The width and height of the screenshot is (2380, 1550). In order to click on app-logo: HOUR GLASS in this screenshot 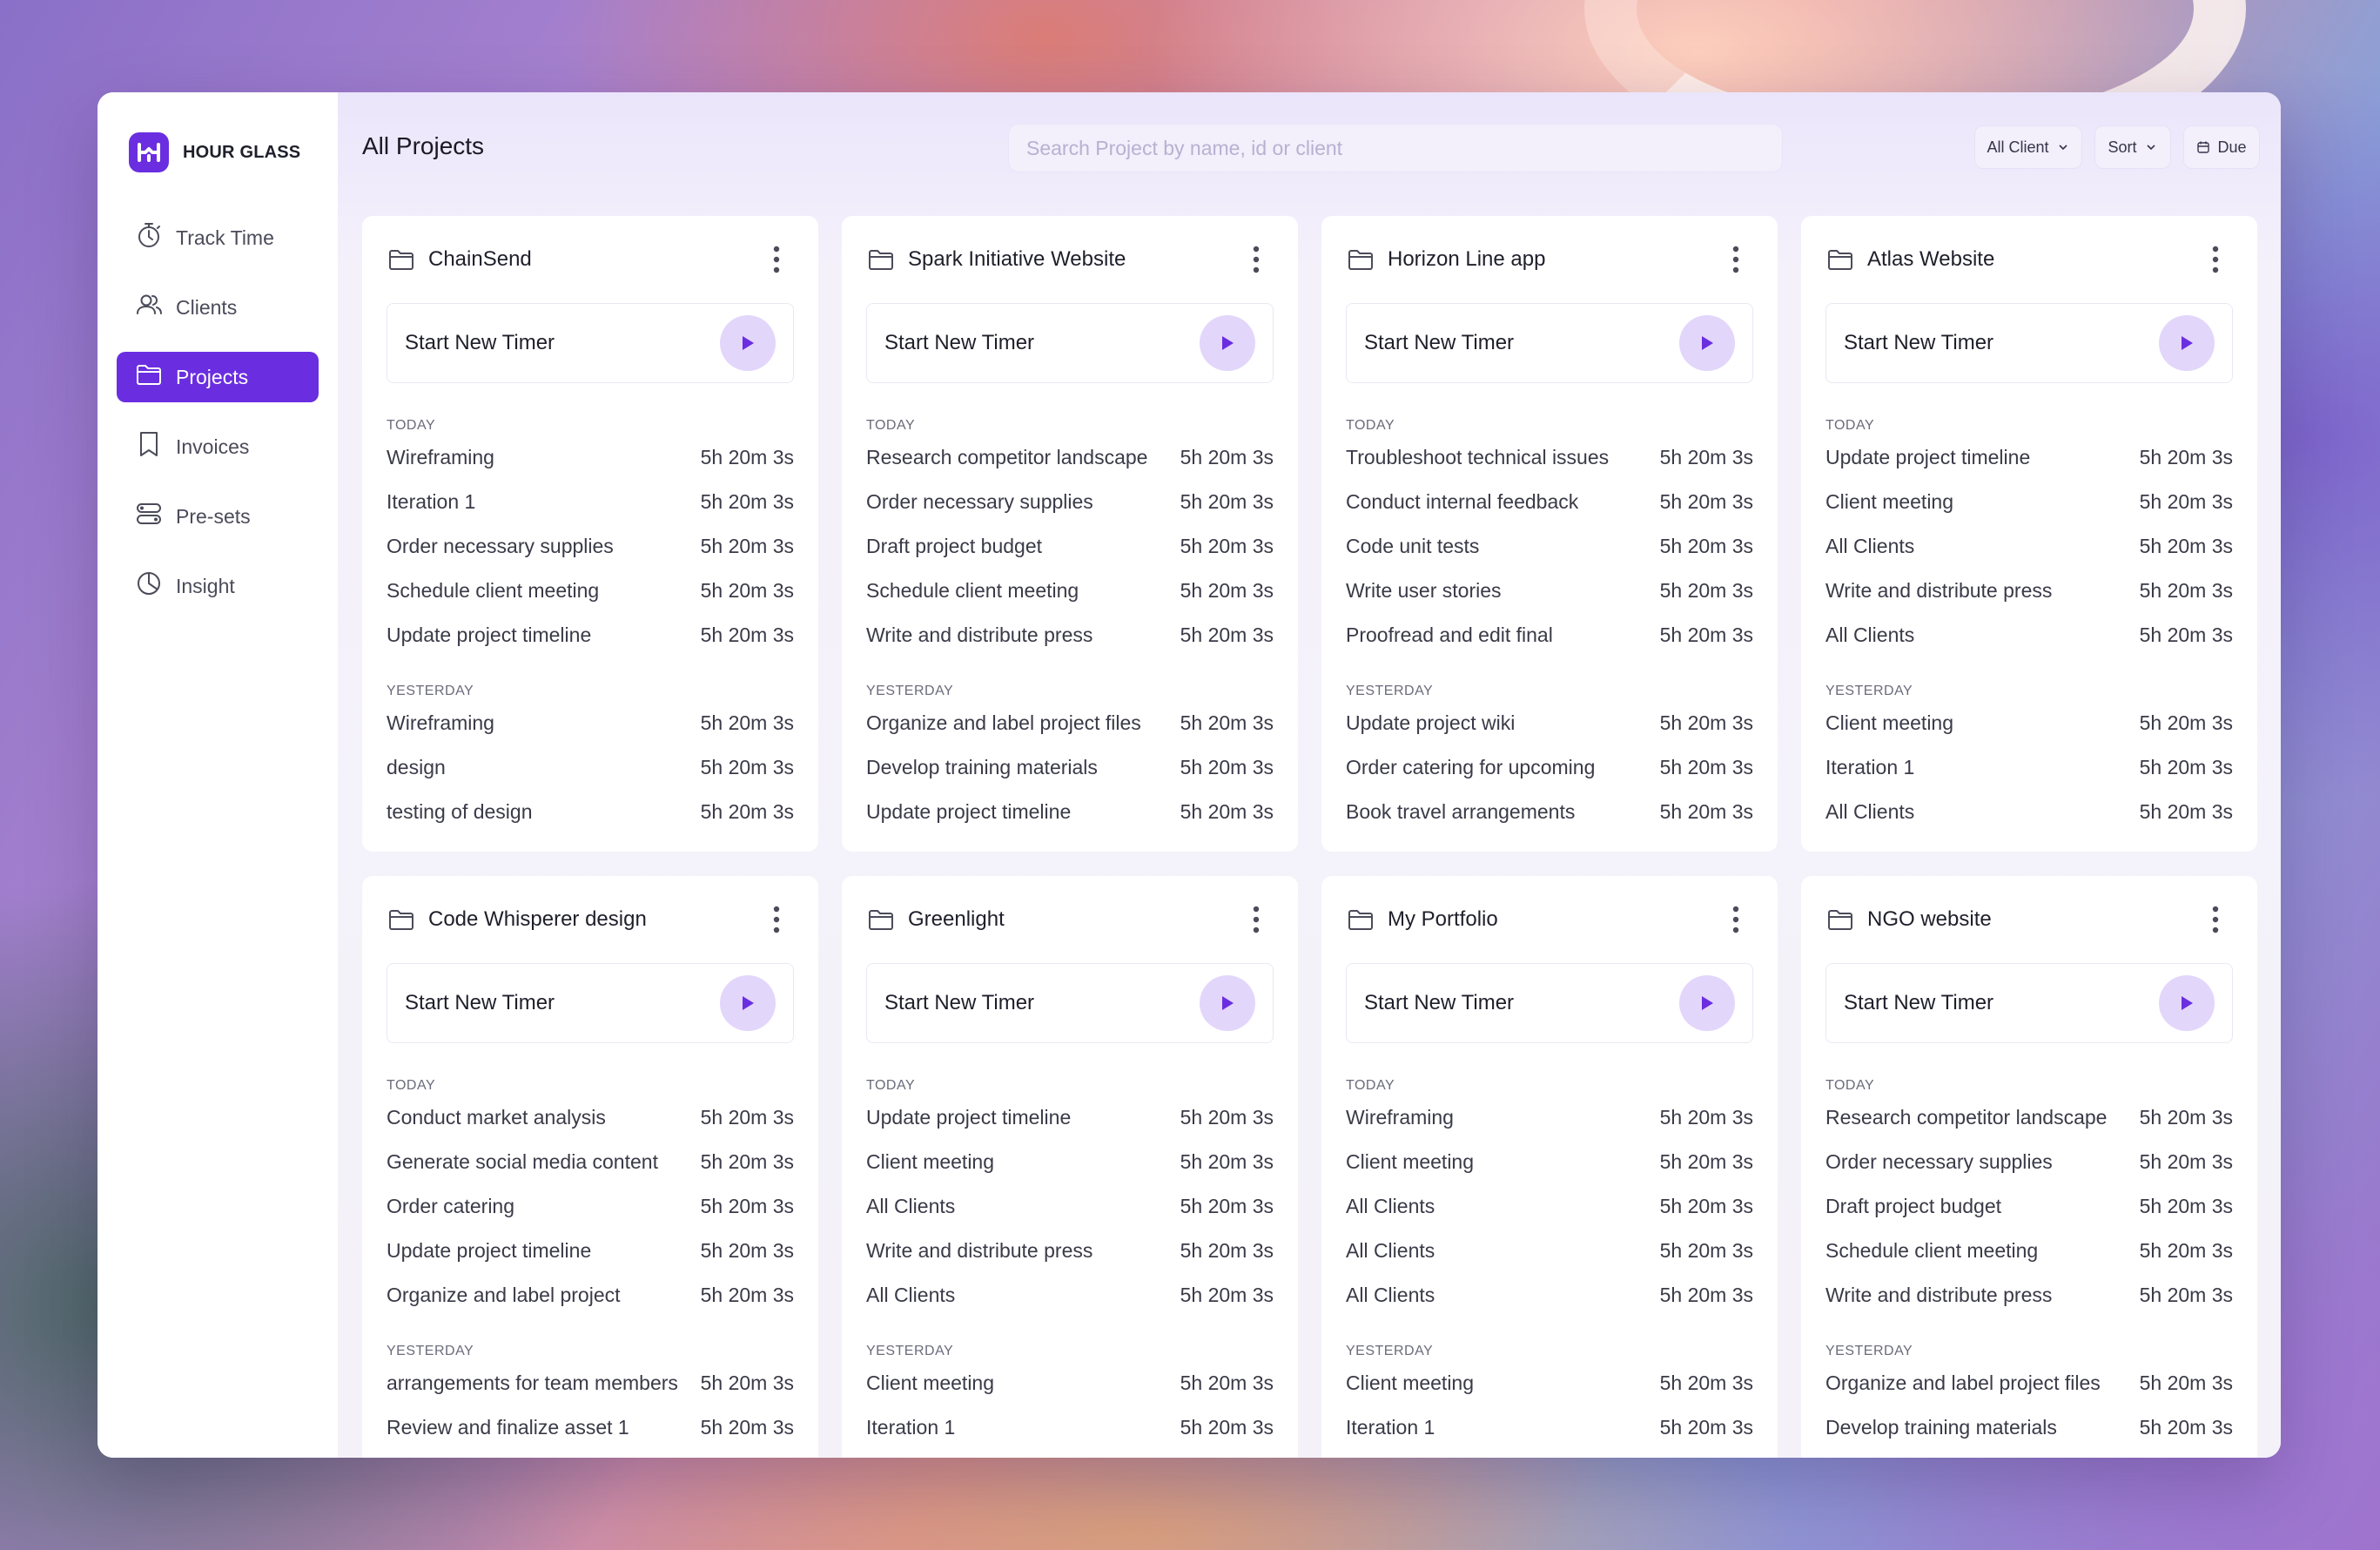, I will do `click(218, 152)`.